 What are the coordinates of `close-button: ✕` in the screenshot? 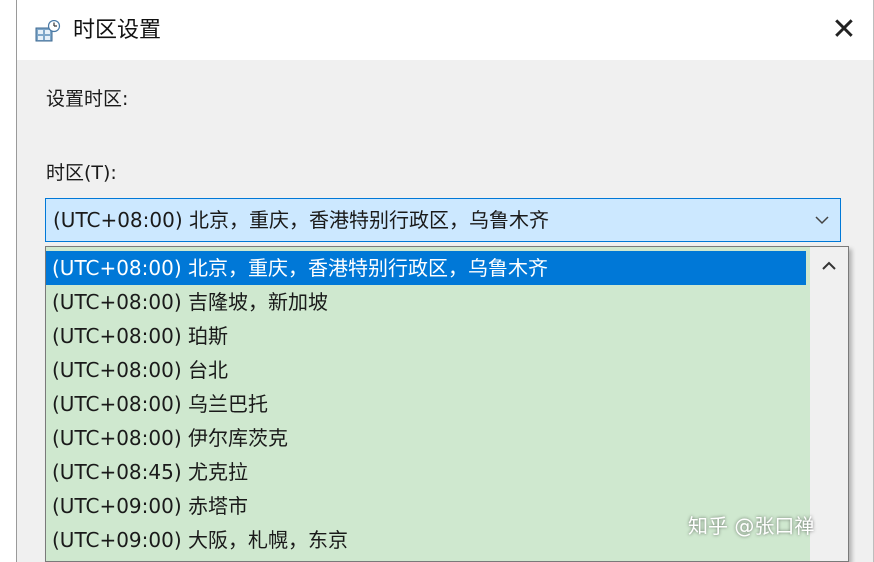 It's located at (844, 30).